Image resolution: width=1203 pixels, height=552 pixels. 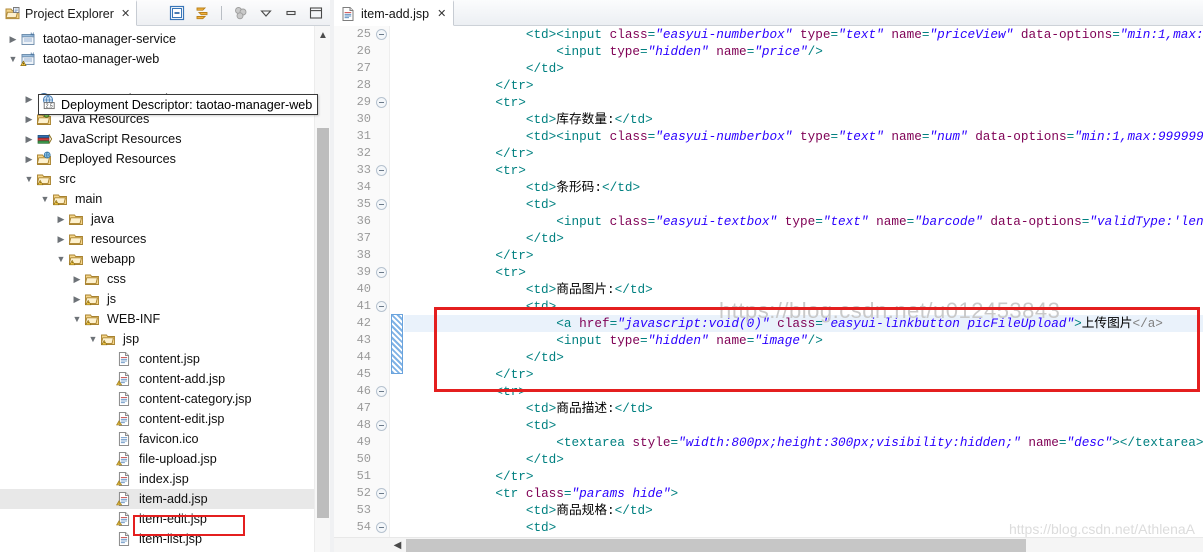 I want to click on gutter-line-49: 49, so click(x=361, y=442).